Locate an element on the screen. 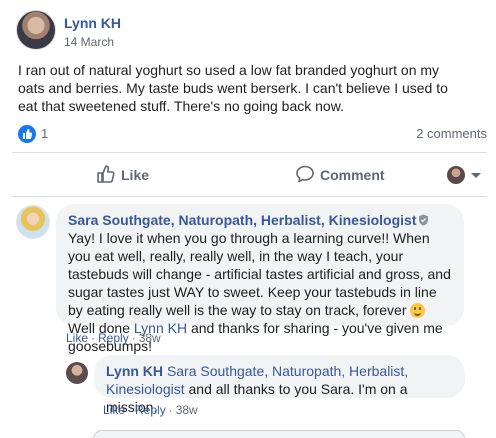  comment-time: 38w is located at coordinates (150, 338).